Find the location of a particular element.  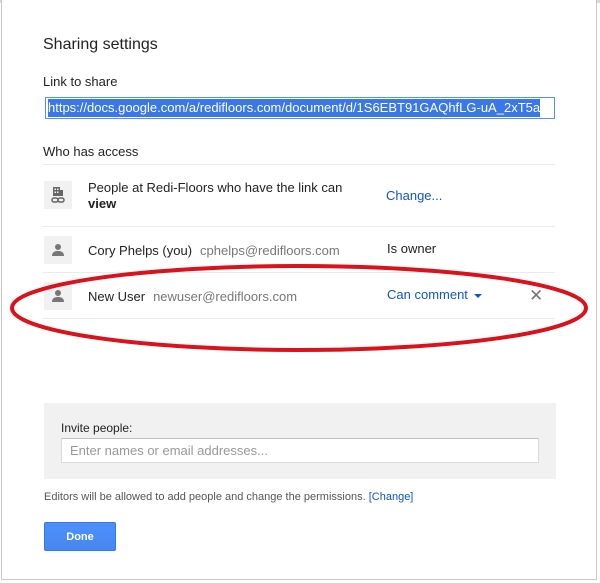

invite-people-panel: Invite people: is located at coordinates (300, 441).